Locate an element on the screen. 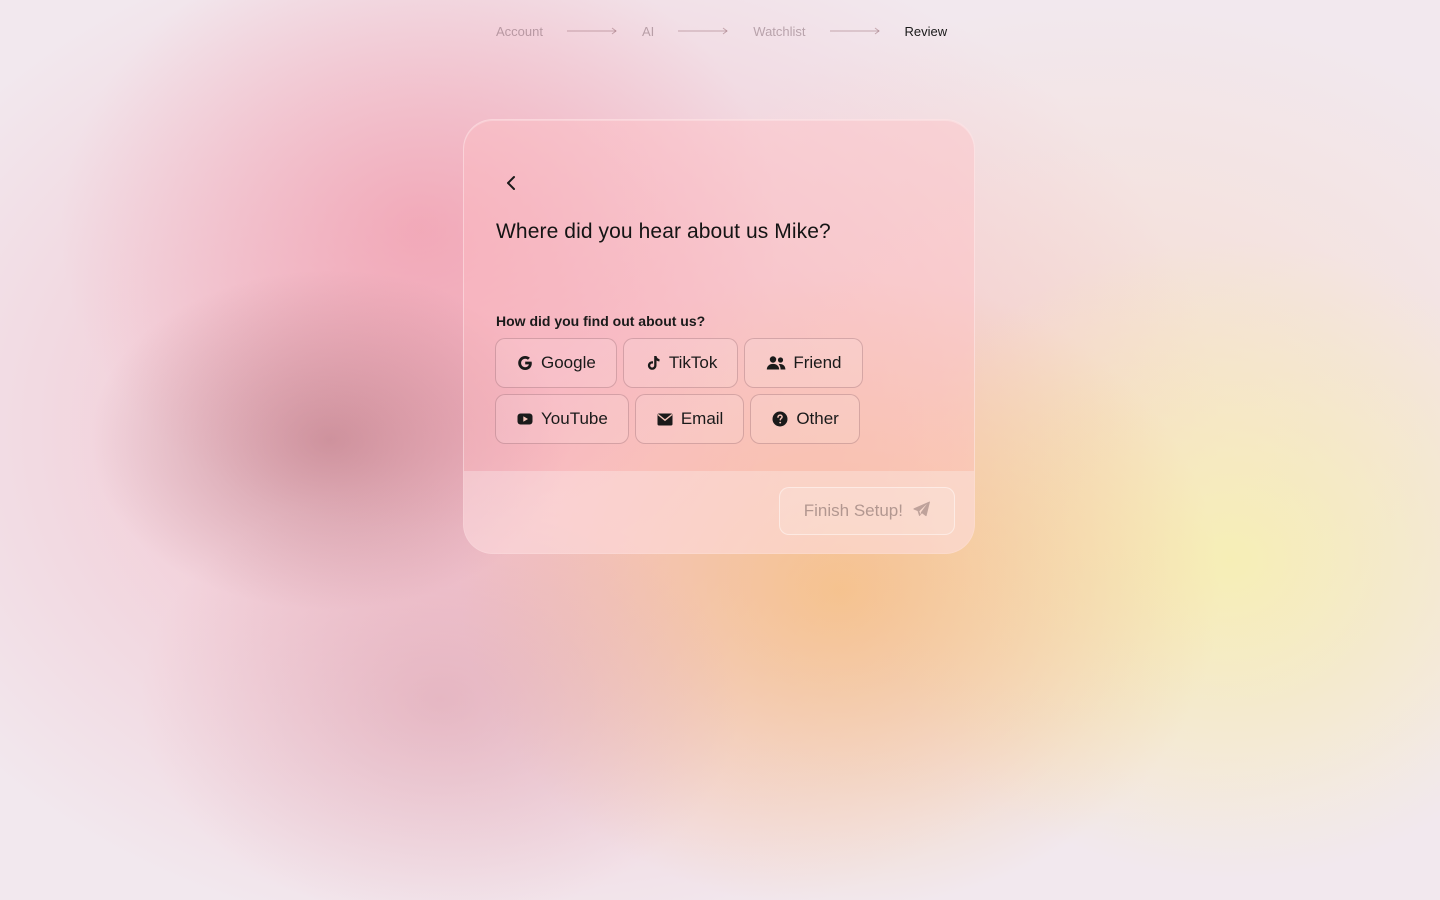 This screenshot has height=900, width=1440. option-email-button: Email is located at coordinates (689, 419).